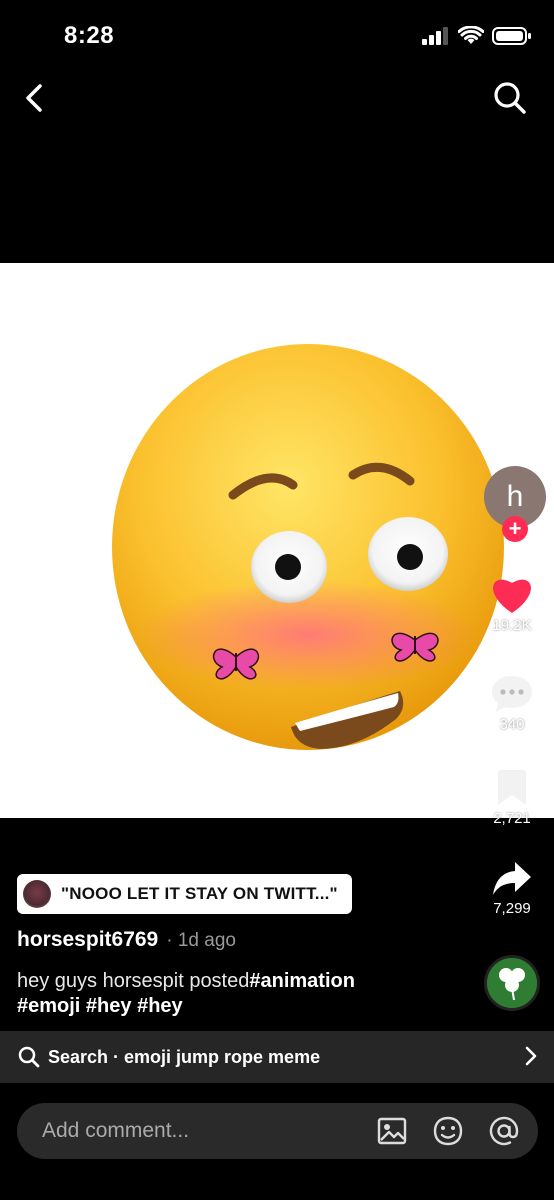 This screenshot has width=554, height=1200. I want to click on sound-chip: "NOOO LET IT STAY ON TWITT...", so click(184, 894).